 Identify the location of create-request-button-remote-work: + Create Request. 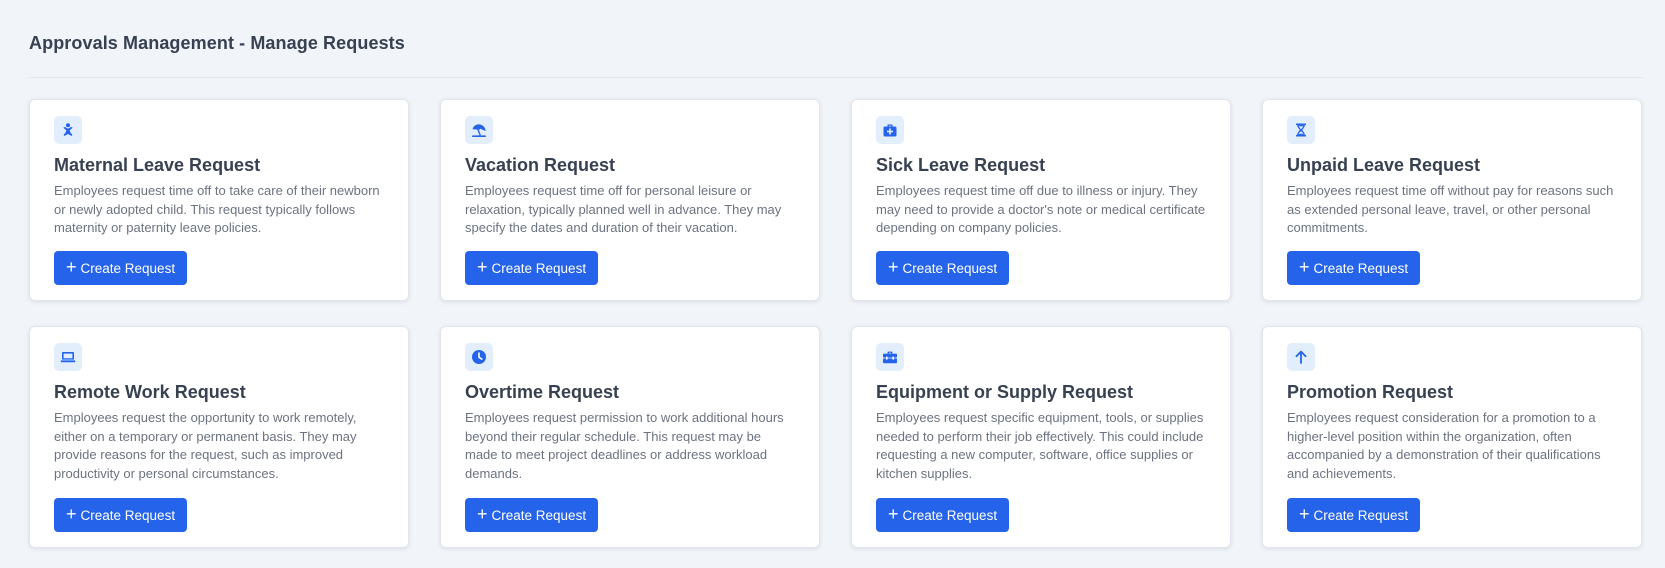
(121, 515).